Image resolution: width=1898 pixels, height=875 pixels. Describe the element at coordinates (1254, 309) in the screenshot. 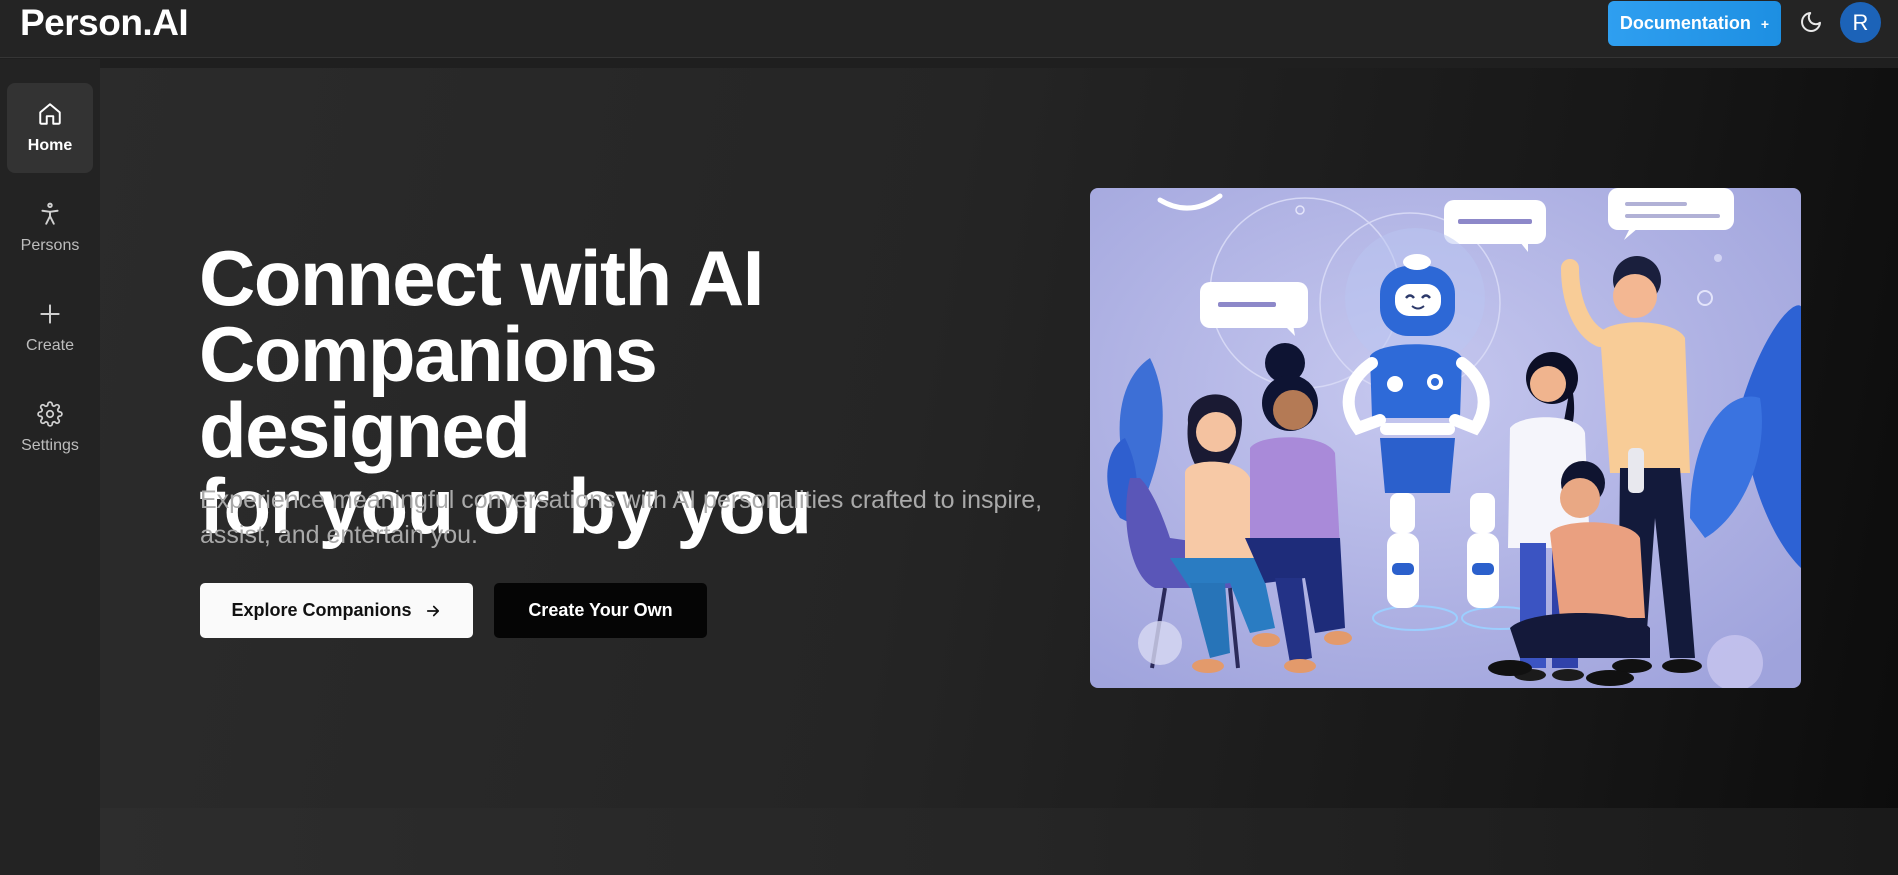

I see `speech-bubble-icon` at that location.